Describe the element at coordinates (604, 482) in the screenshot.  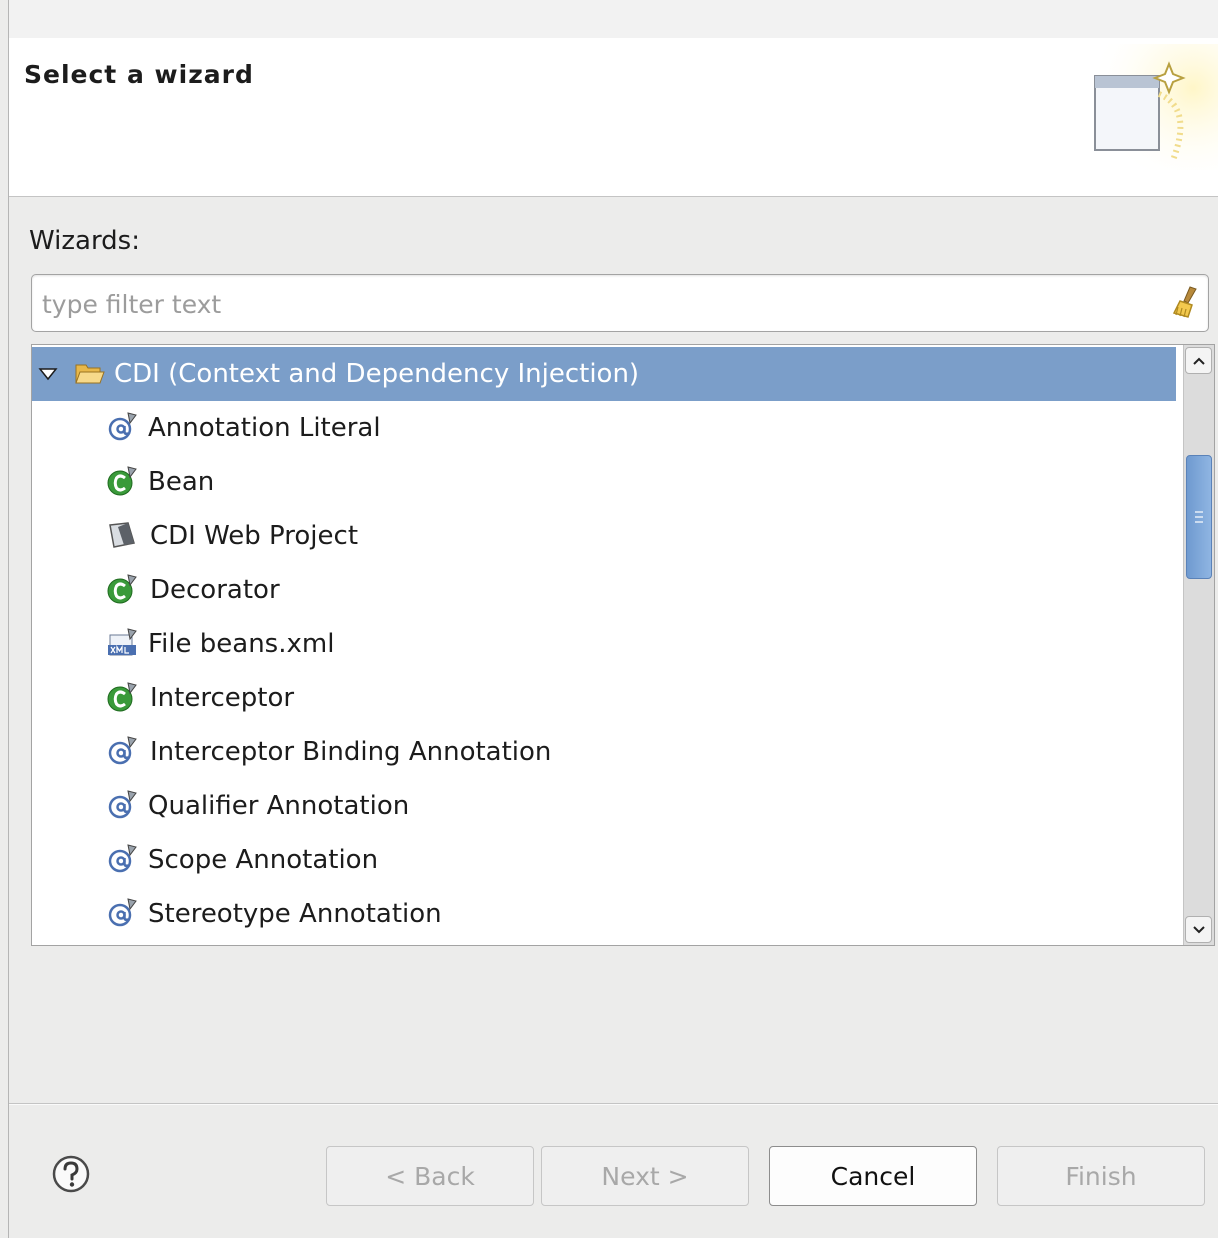
I see `tree-item: Bean` at that location.